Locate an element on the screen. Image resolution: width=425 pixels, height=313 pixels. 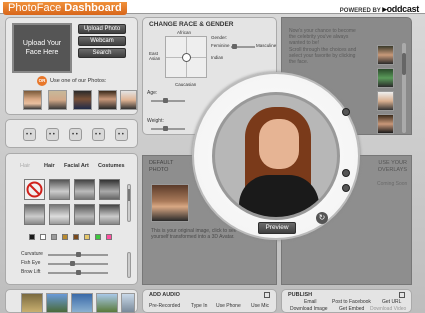
background-strip is located at coordinates (71, 301).